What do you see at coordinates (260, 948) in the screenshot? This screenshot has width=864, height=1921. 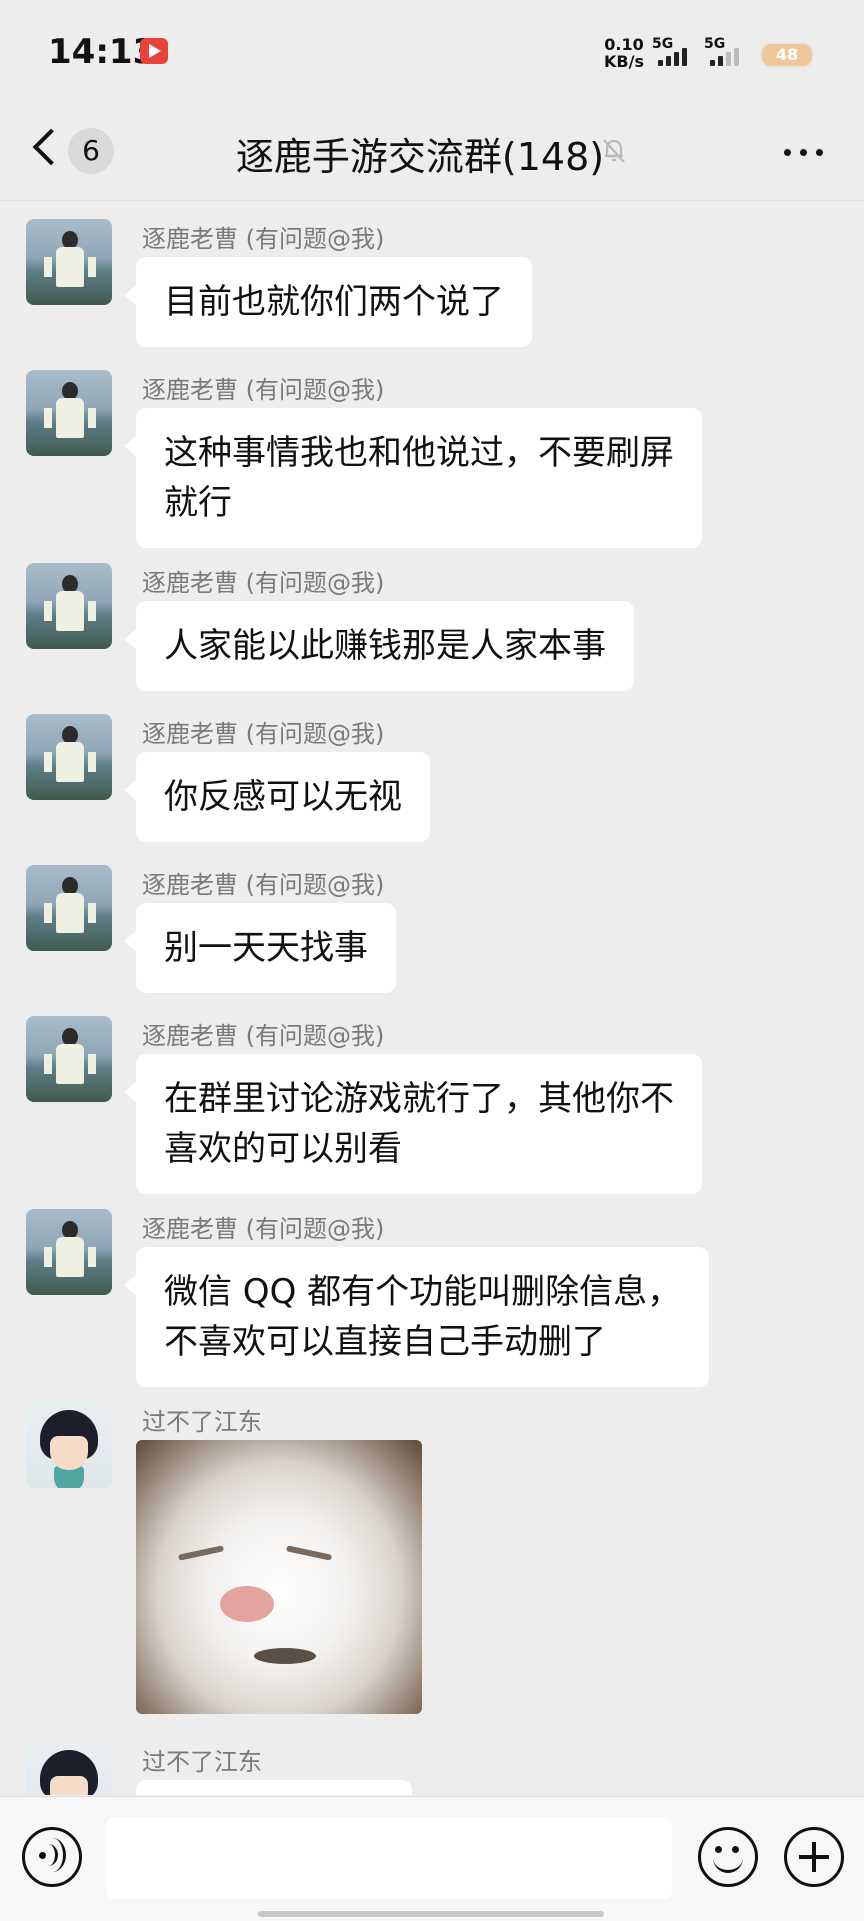 I see `message-bubble: 别一天天找事` at bounding box center [260, 948].